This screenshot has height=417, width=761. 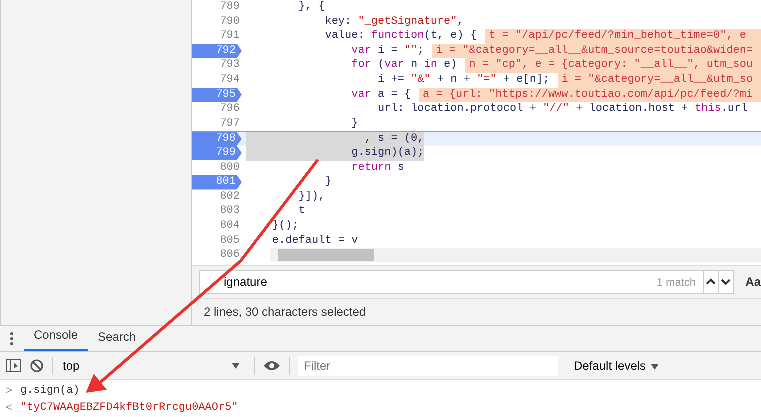 What do you see at coordinates (217, 51) in the screenshot?
I see `breakpoint-marker: 792` at bounding box center [217, 51].